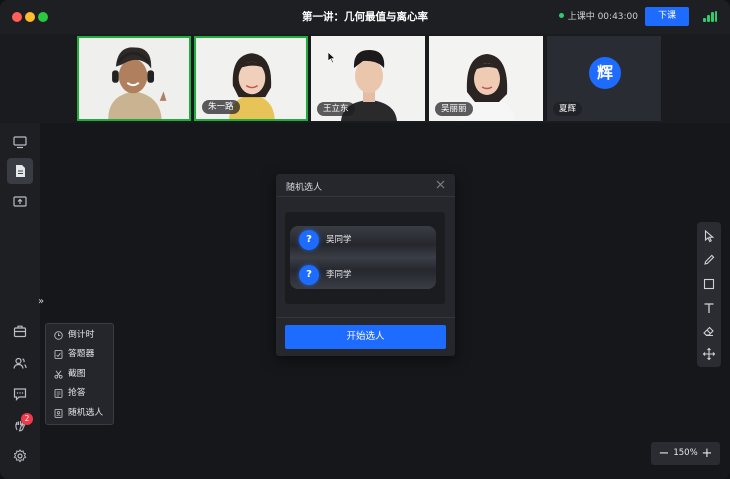 The image size is (730, 479). What do you see at coordinates (605, 73) in the screenshot?
I see `avatar: 辉` at bounding box center [605, 73].